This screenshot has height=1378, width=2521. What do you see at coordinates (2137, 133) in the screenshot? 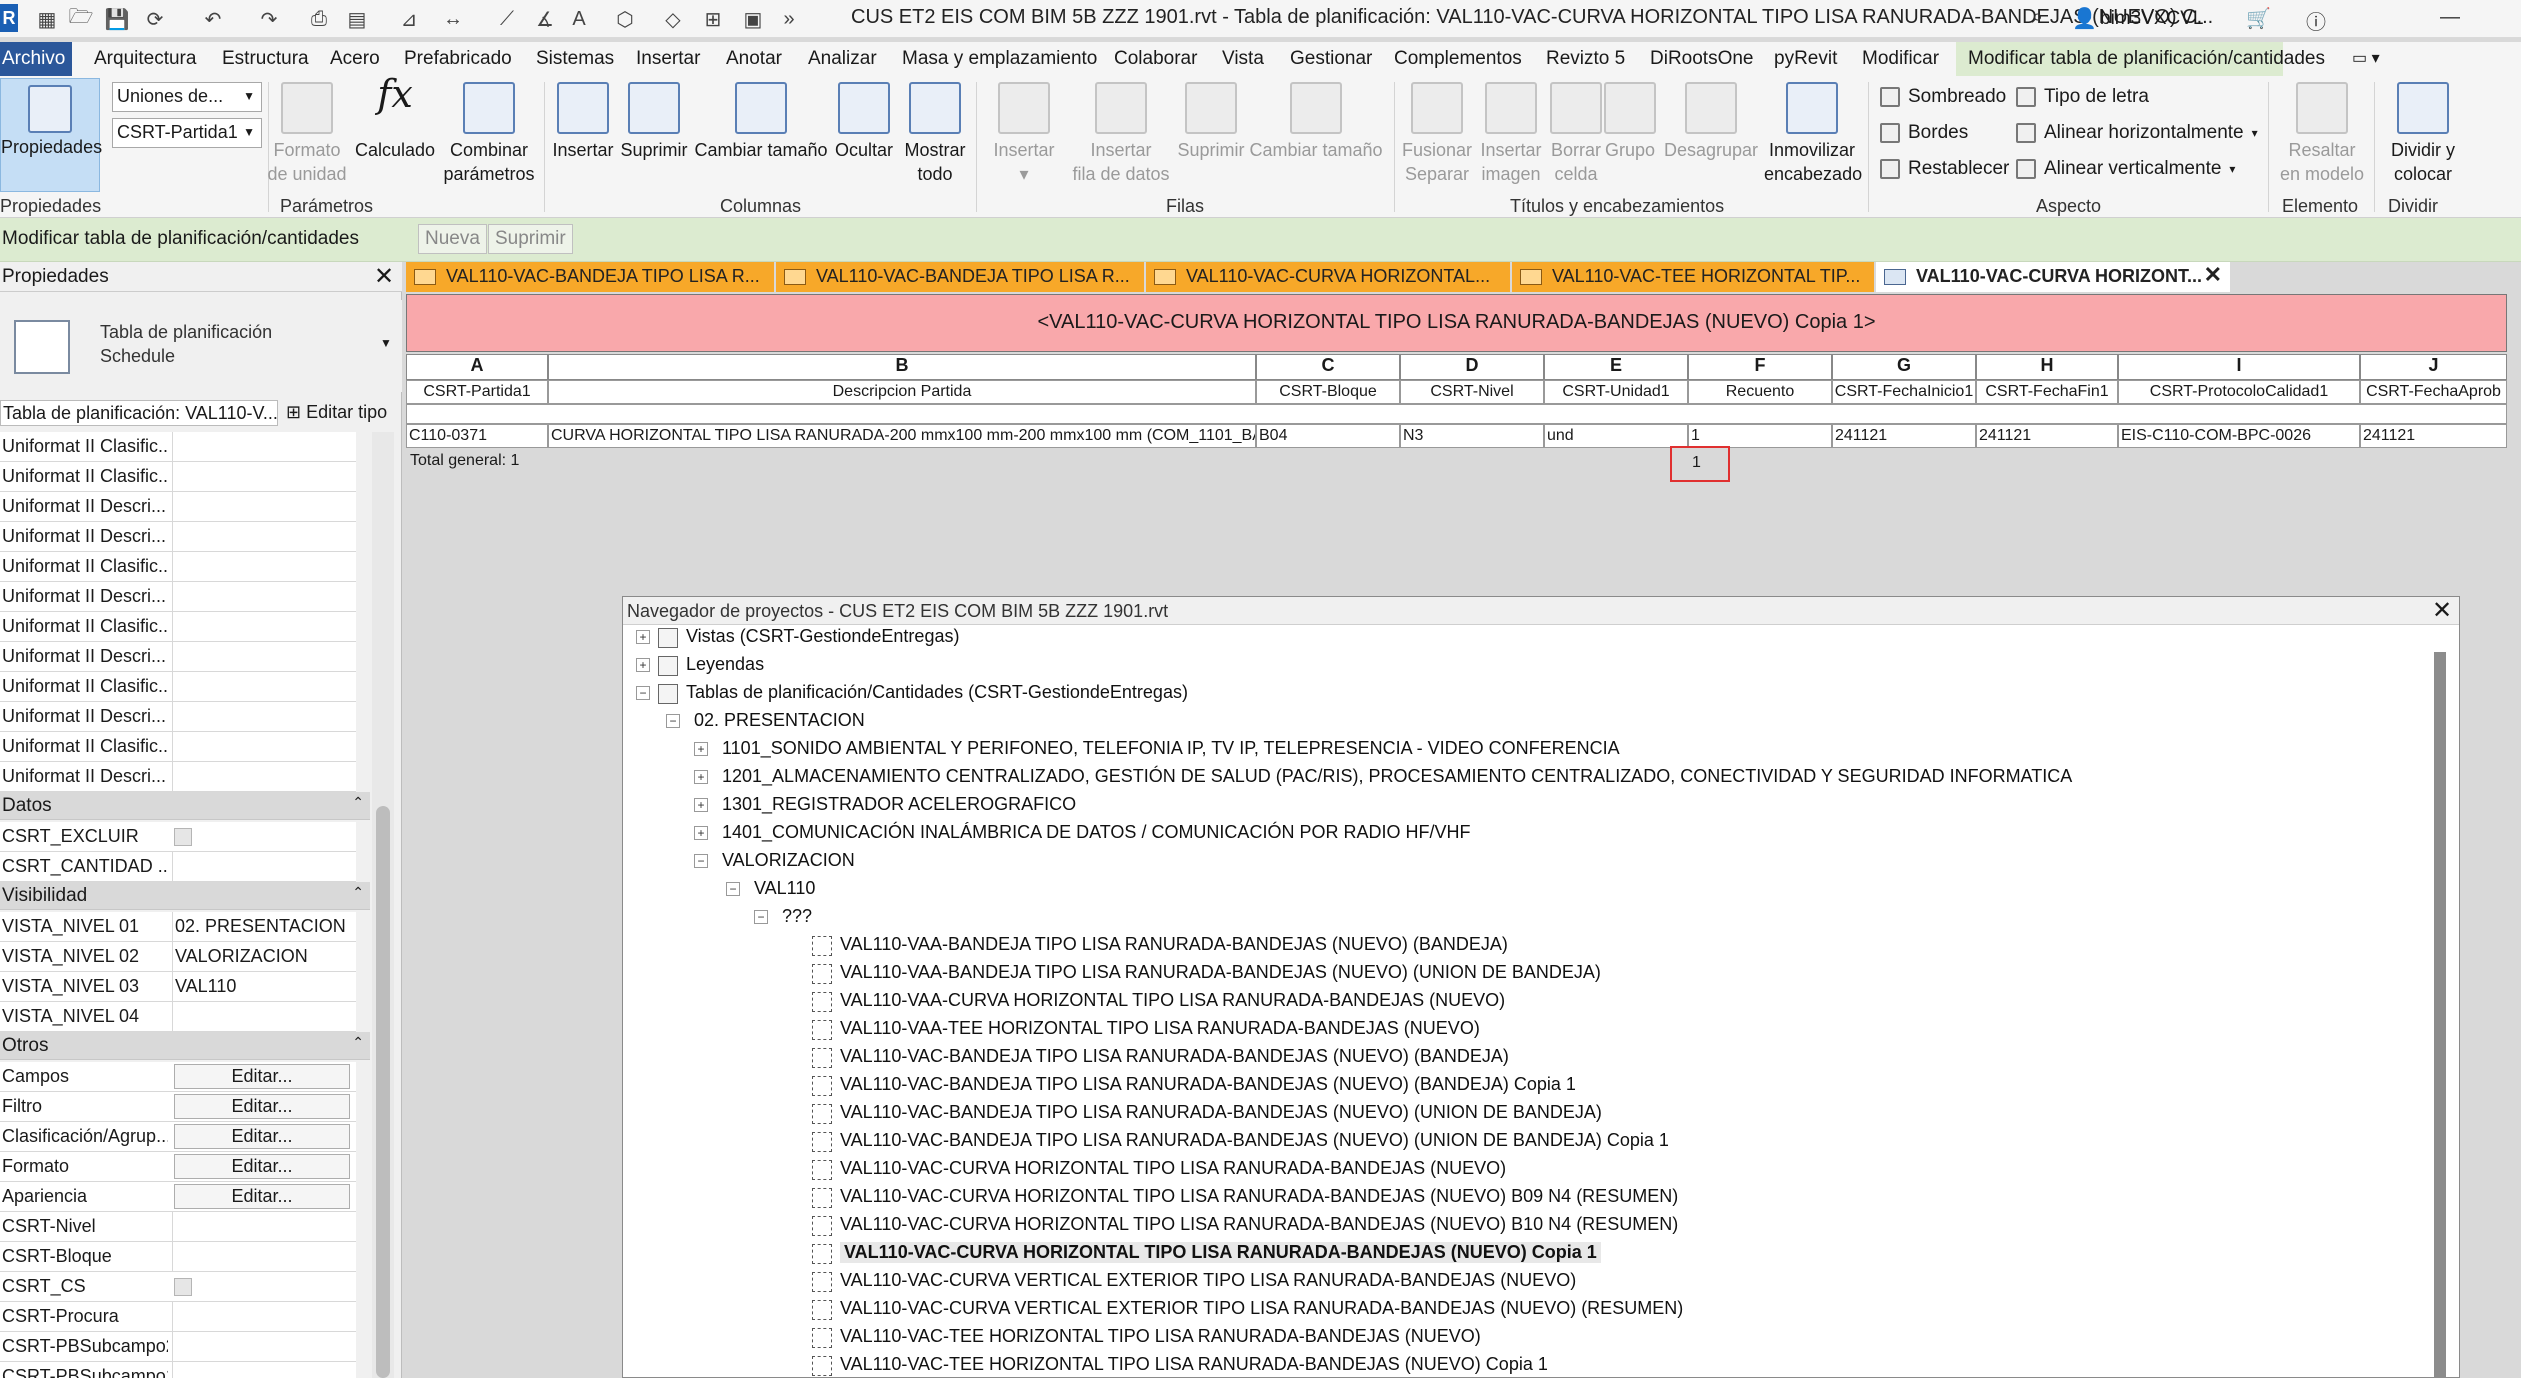
I see `align-horizontal-button: Alinear horizontalmente ▾` at bounding box center [2137, 133].